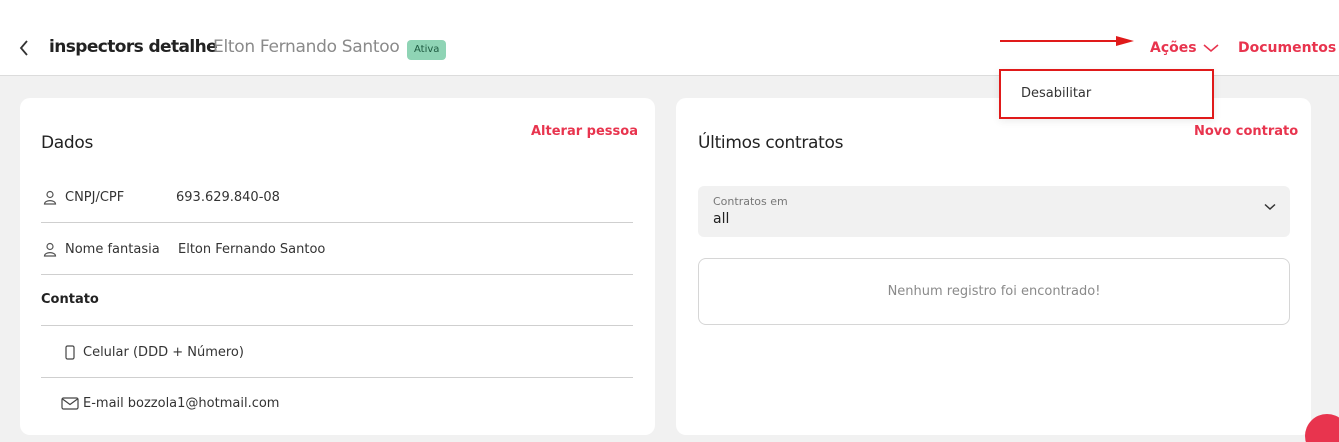 Image resolution: width=1339 pixels, height=442 pixels. What do you see at coordinates (306, 47) in the screenshot?
I see `person-name: Elton Fernando Santoo` at bounding box center [306, 47].